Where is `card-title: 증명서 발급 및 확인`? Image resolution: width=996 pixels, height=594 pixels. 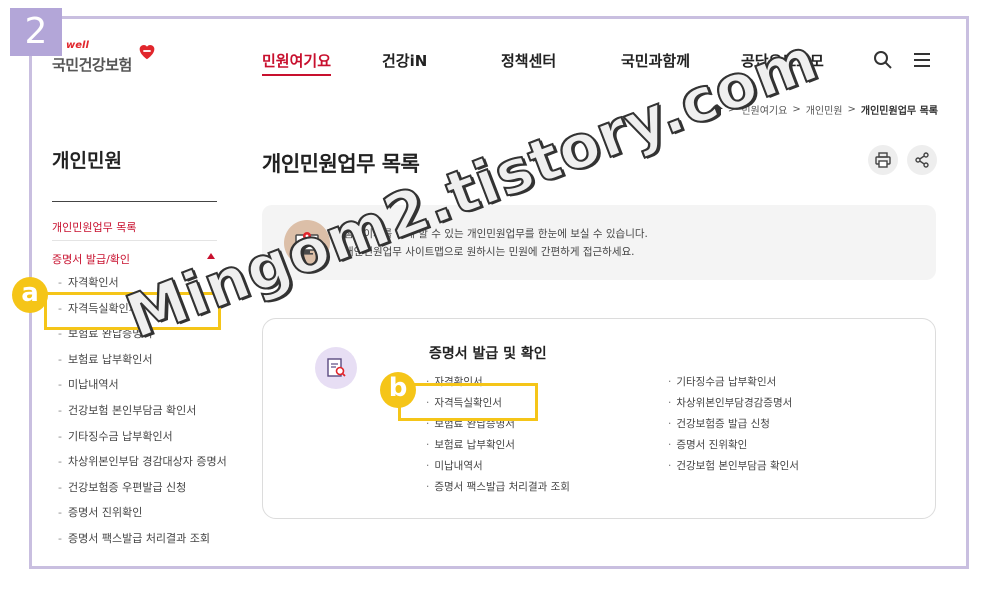 card-title: 증명서 발급 및 확인 is located at coordinates (488, 354).